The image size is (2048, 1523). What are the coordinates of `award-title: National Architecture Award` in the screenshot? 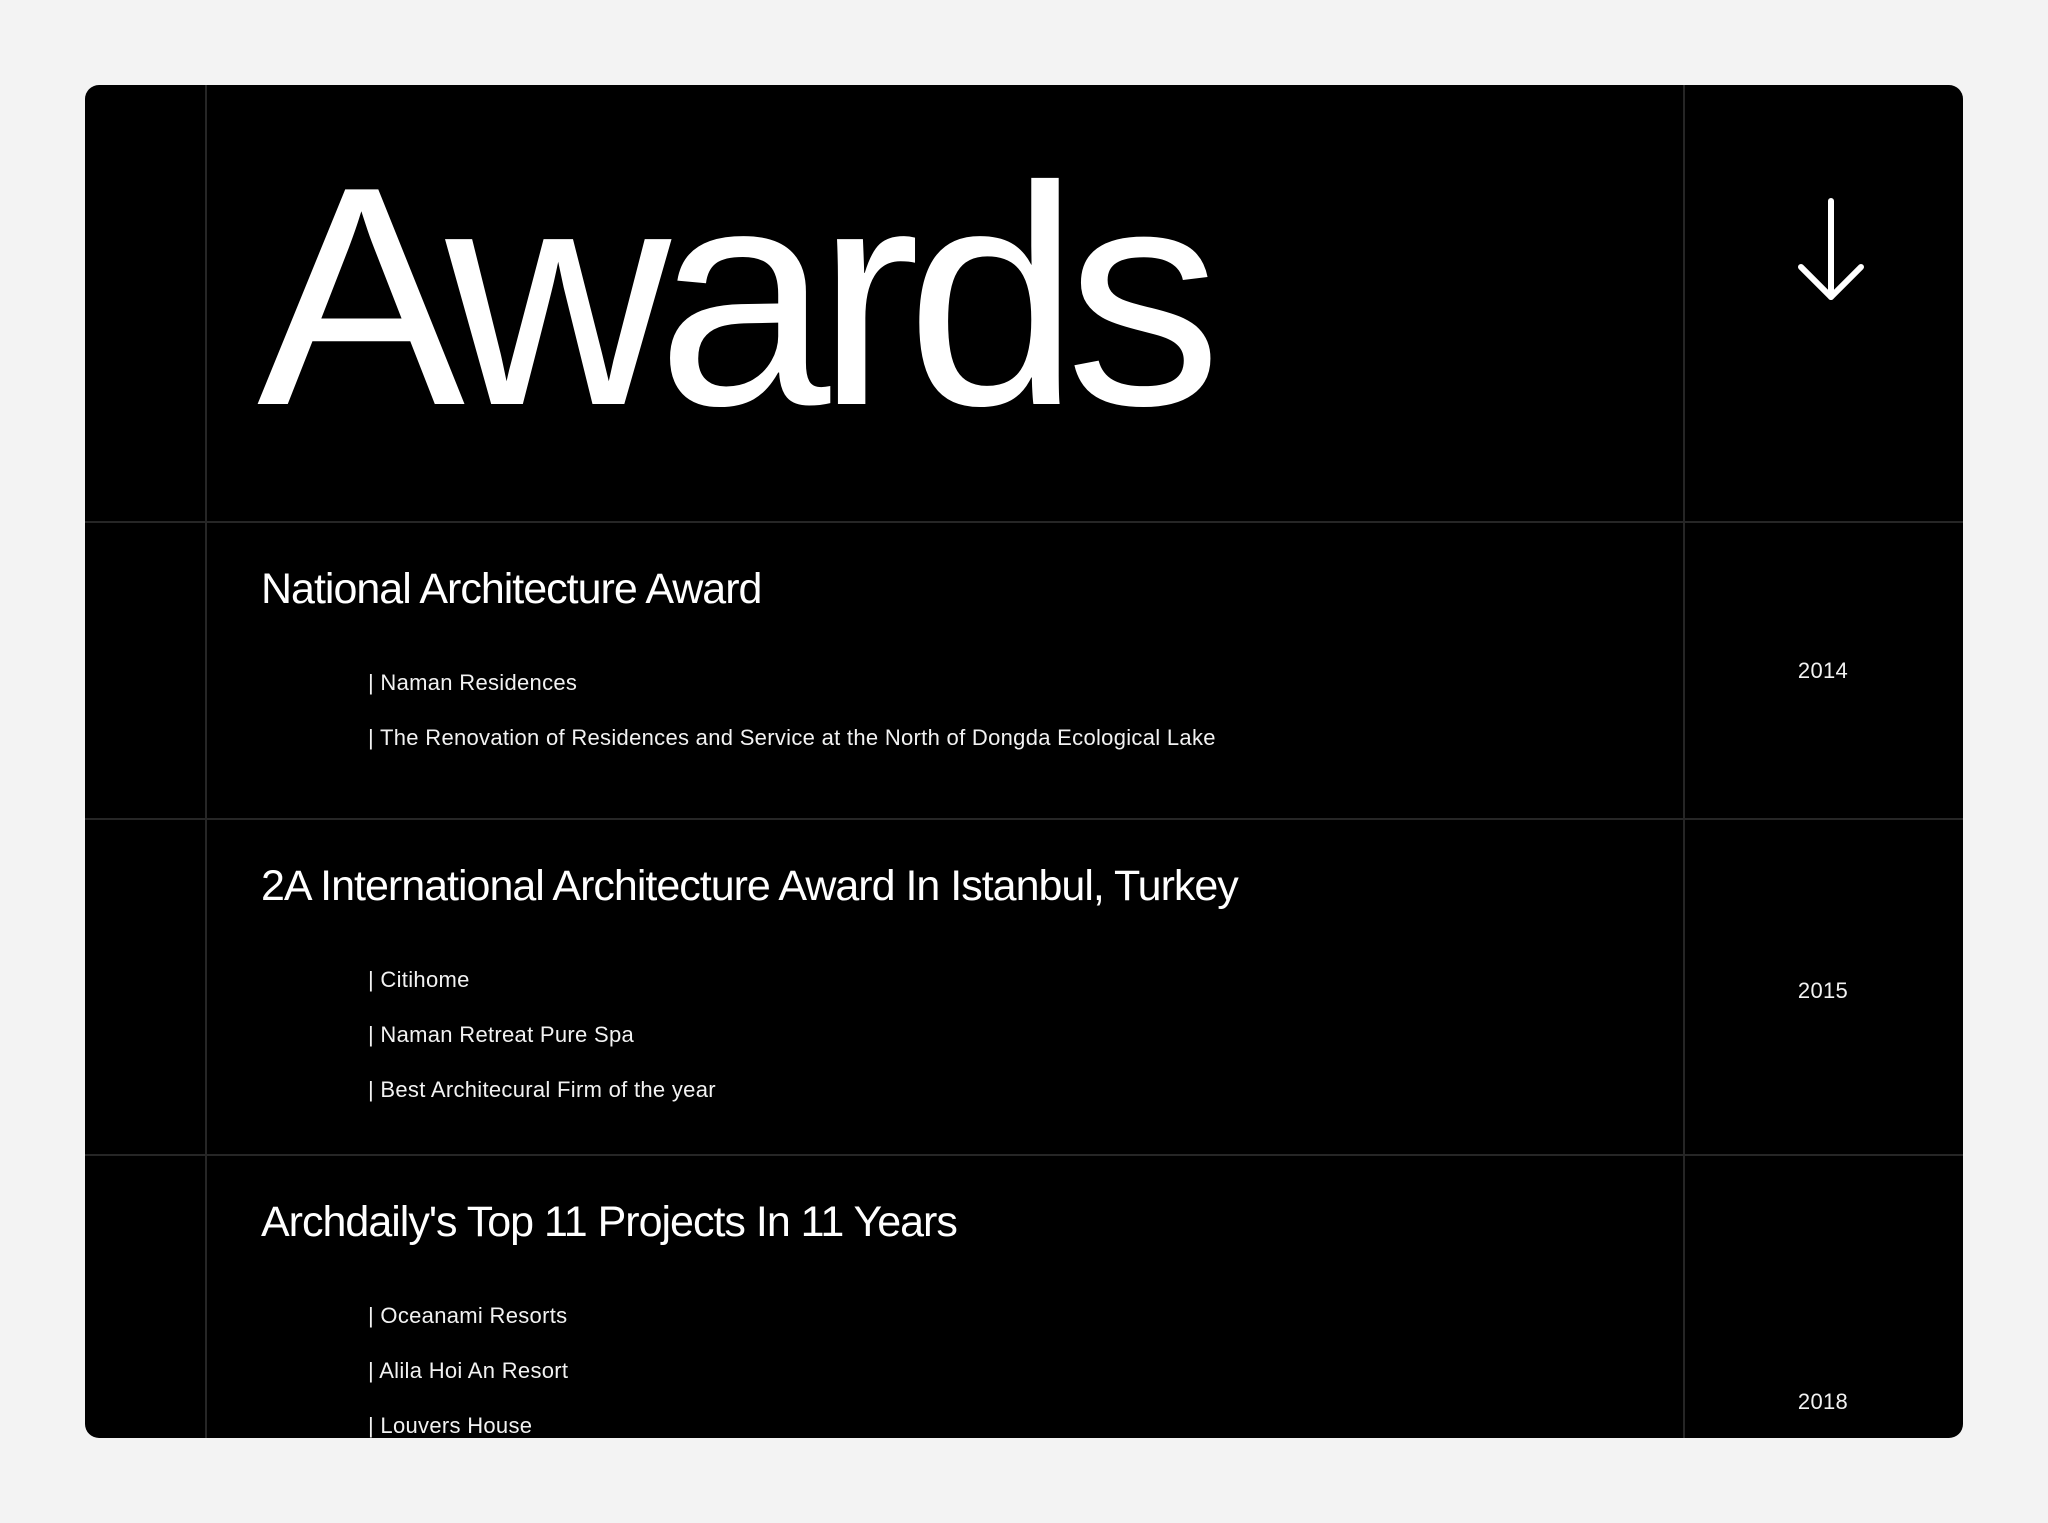 It's located at (511, 589).